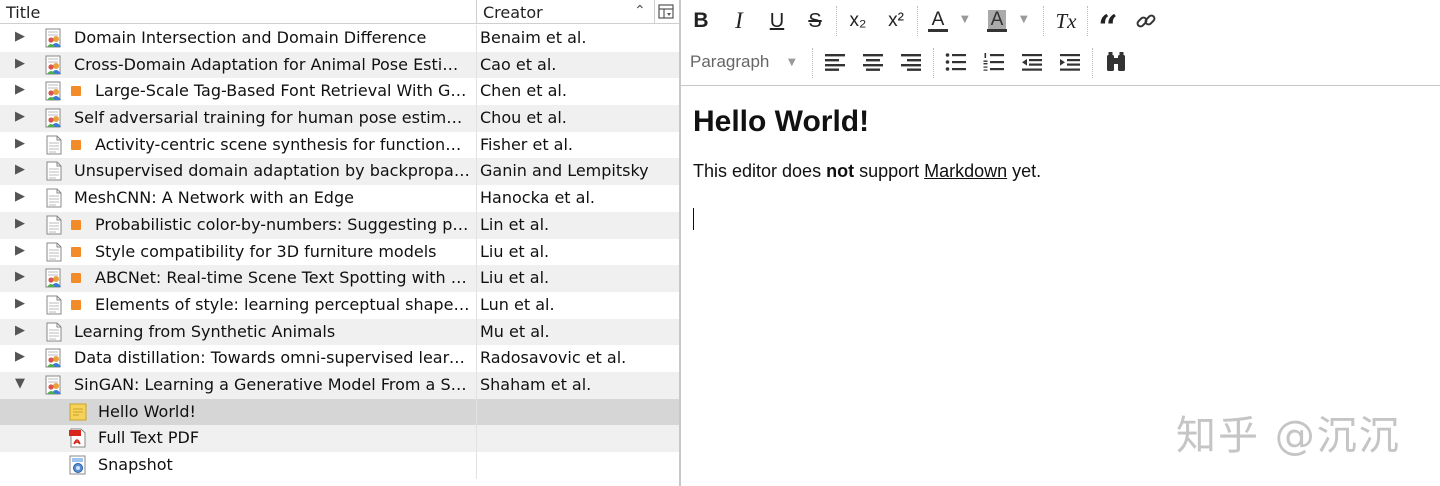 The width and height of the screenshot is (1440, 486). I want to click on highlight-glyph: A, so click(997, 19).